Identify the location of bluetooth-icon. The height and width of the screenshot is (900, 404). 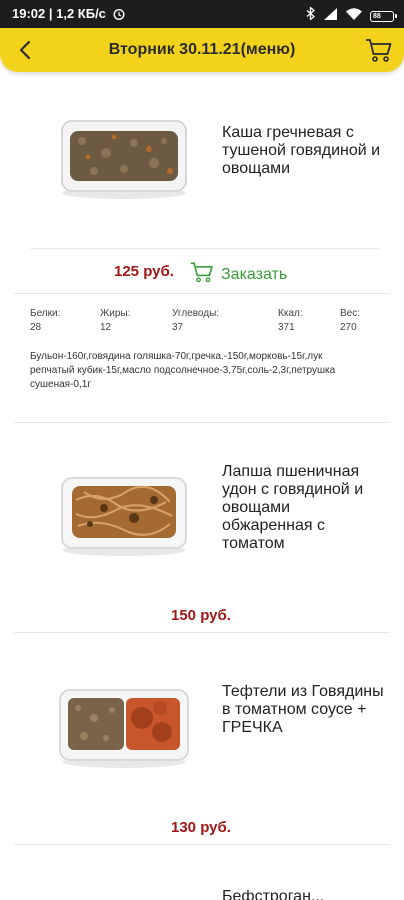
(311, 15).